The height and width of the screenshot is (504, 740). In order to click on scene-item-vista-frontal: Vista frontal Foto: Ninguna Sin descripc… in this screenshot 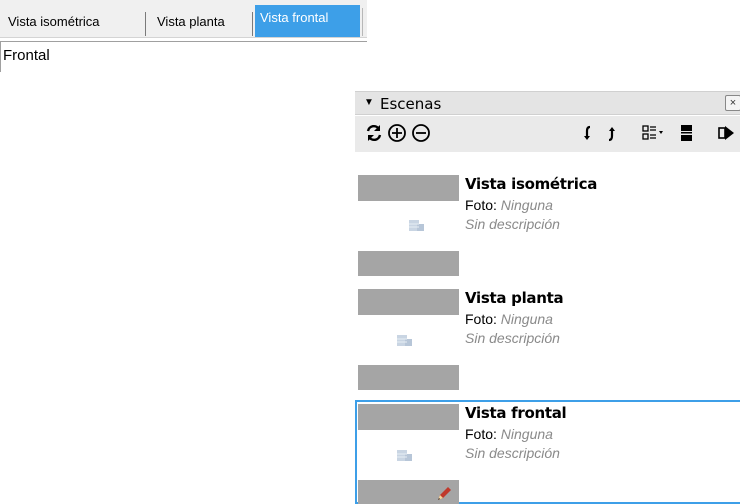, I will do `click(547, 452)`.